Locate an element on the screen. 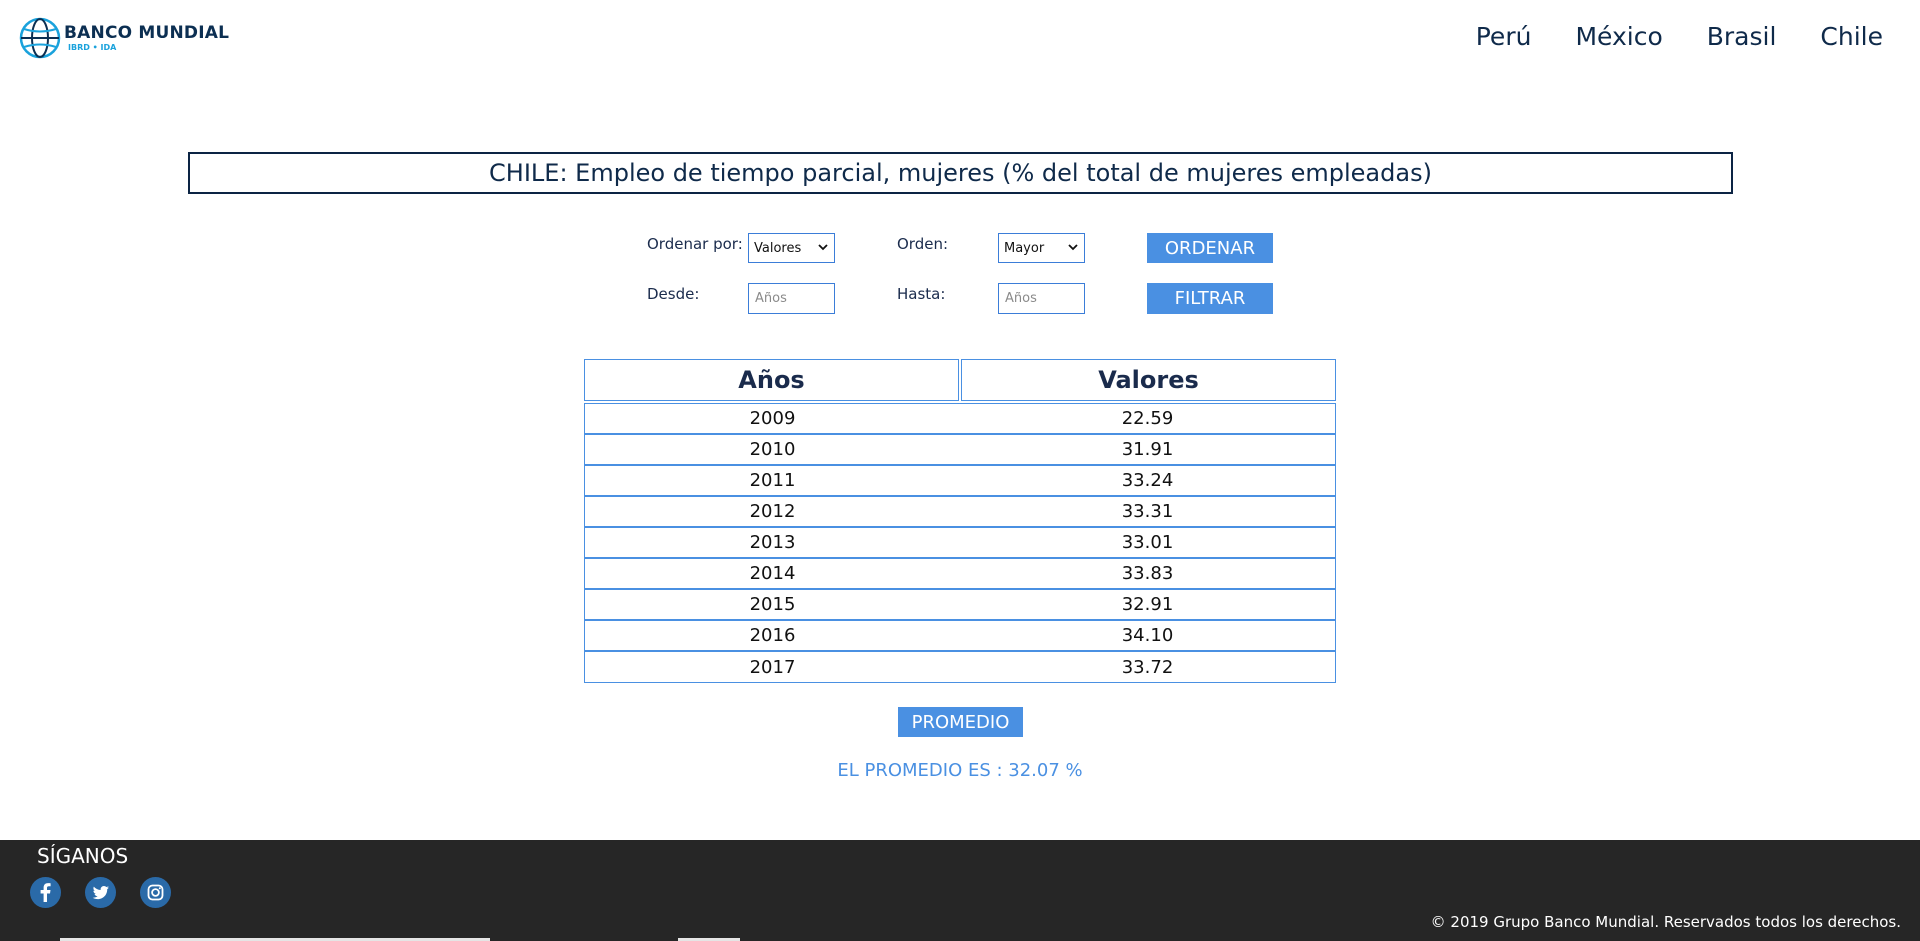 This screenshot has height=941, width=1920. table-row: 2014 33.83 is located at coordinates (960, 574).